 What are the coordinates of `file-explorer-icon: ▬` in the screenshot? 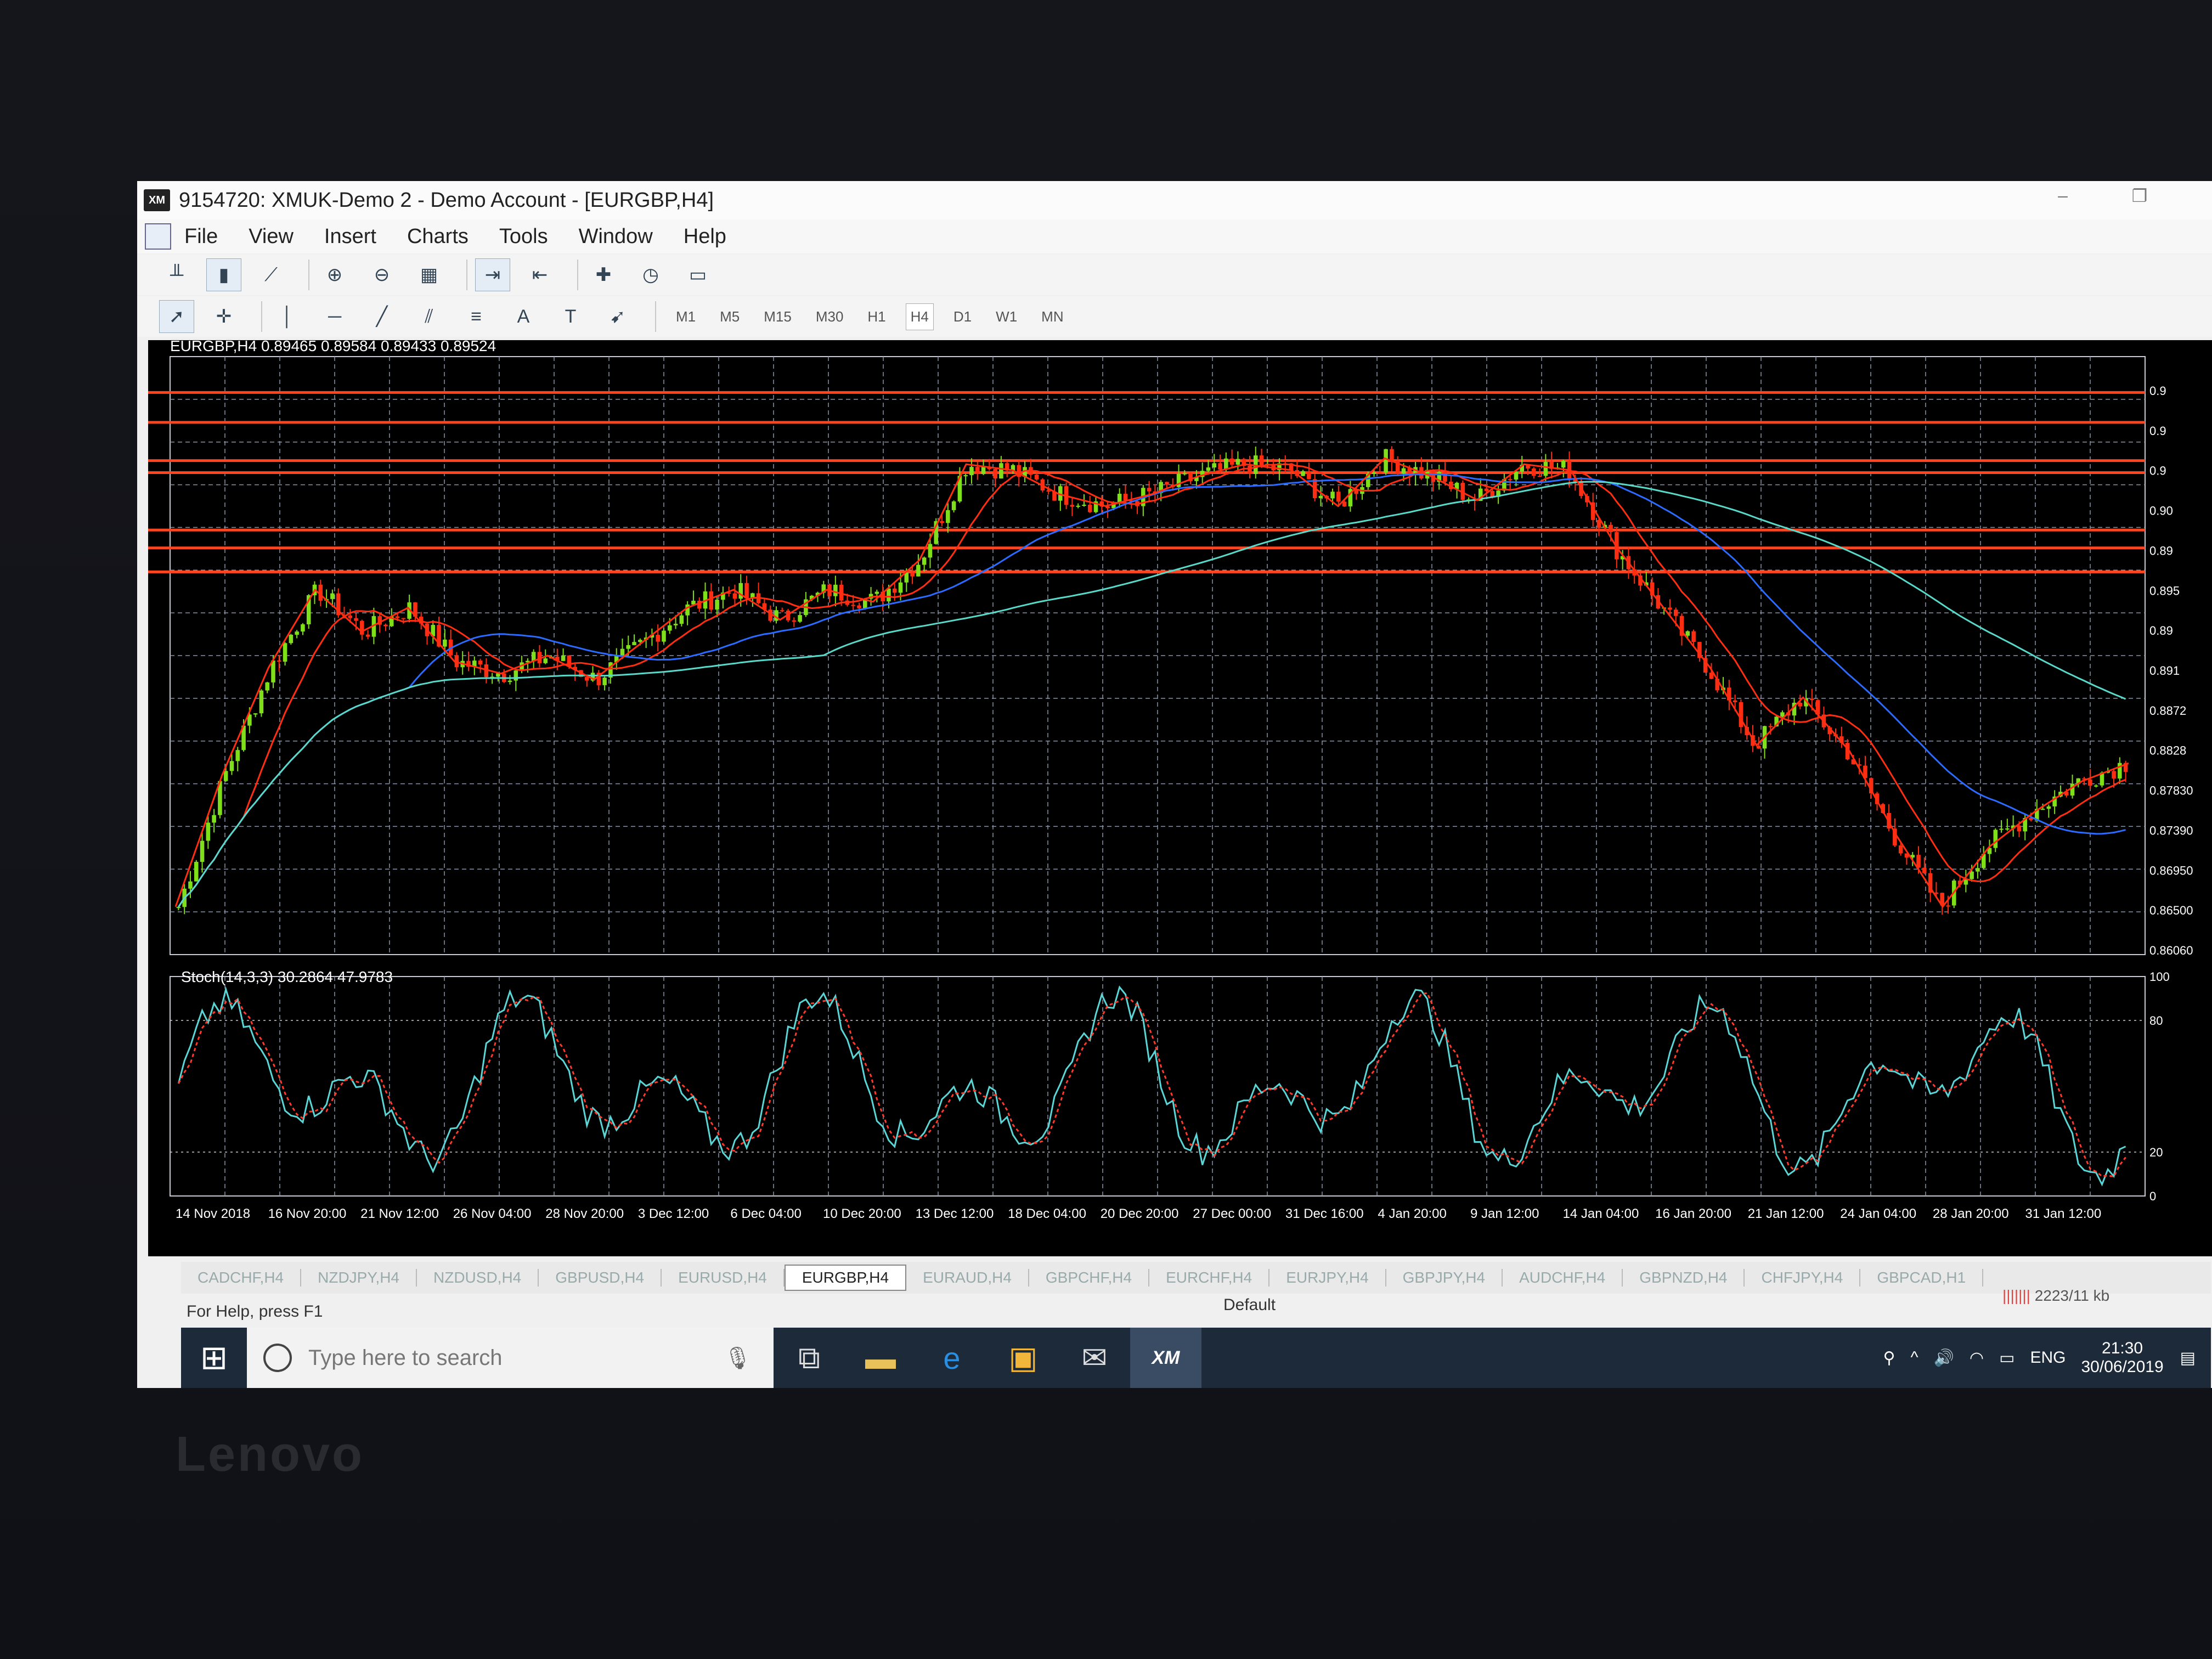 It's located at (880, 1358).